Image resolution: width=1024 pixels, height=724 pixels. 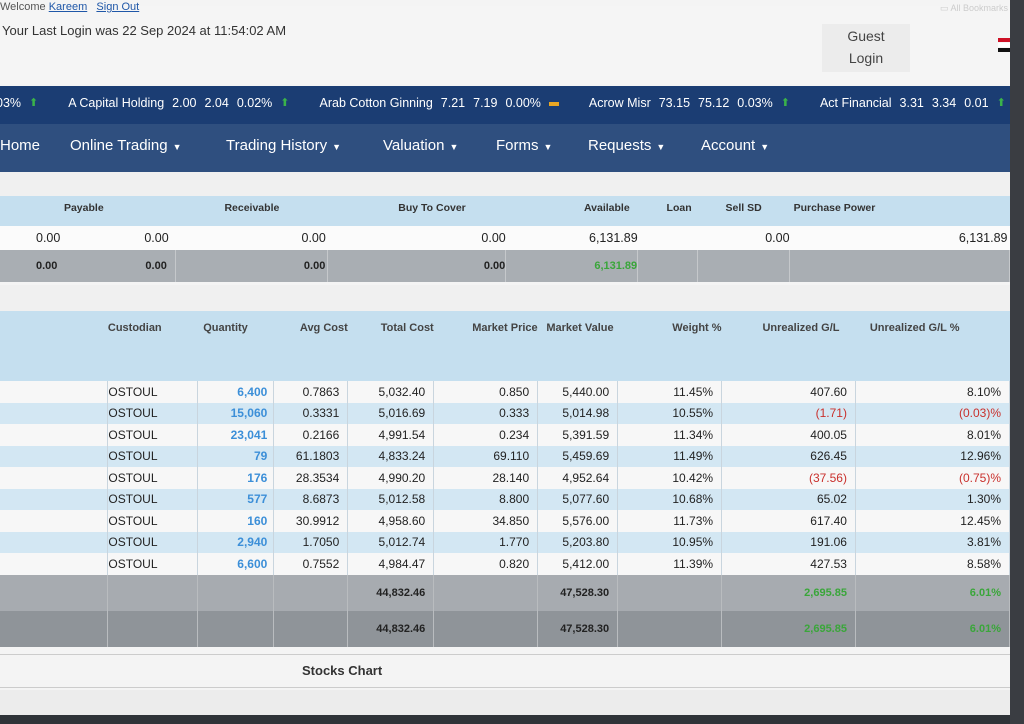 What do you see at coordinates (156, 266) in the screenshot?
I see `summary2-receivable: 0.00` at bounding box center [156, 266].